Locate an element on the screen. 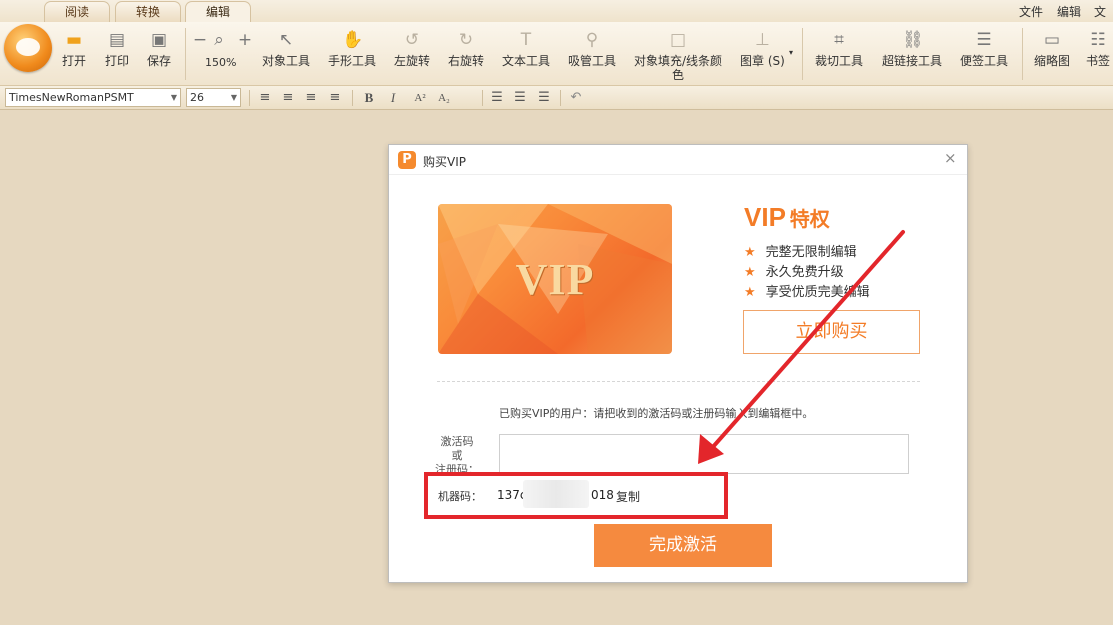  annotation-arrow is located at coordinates (801, 347).